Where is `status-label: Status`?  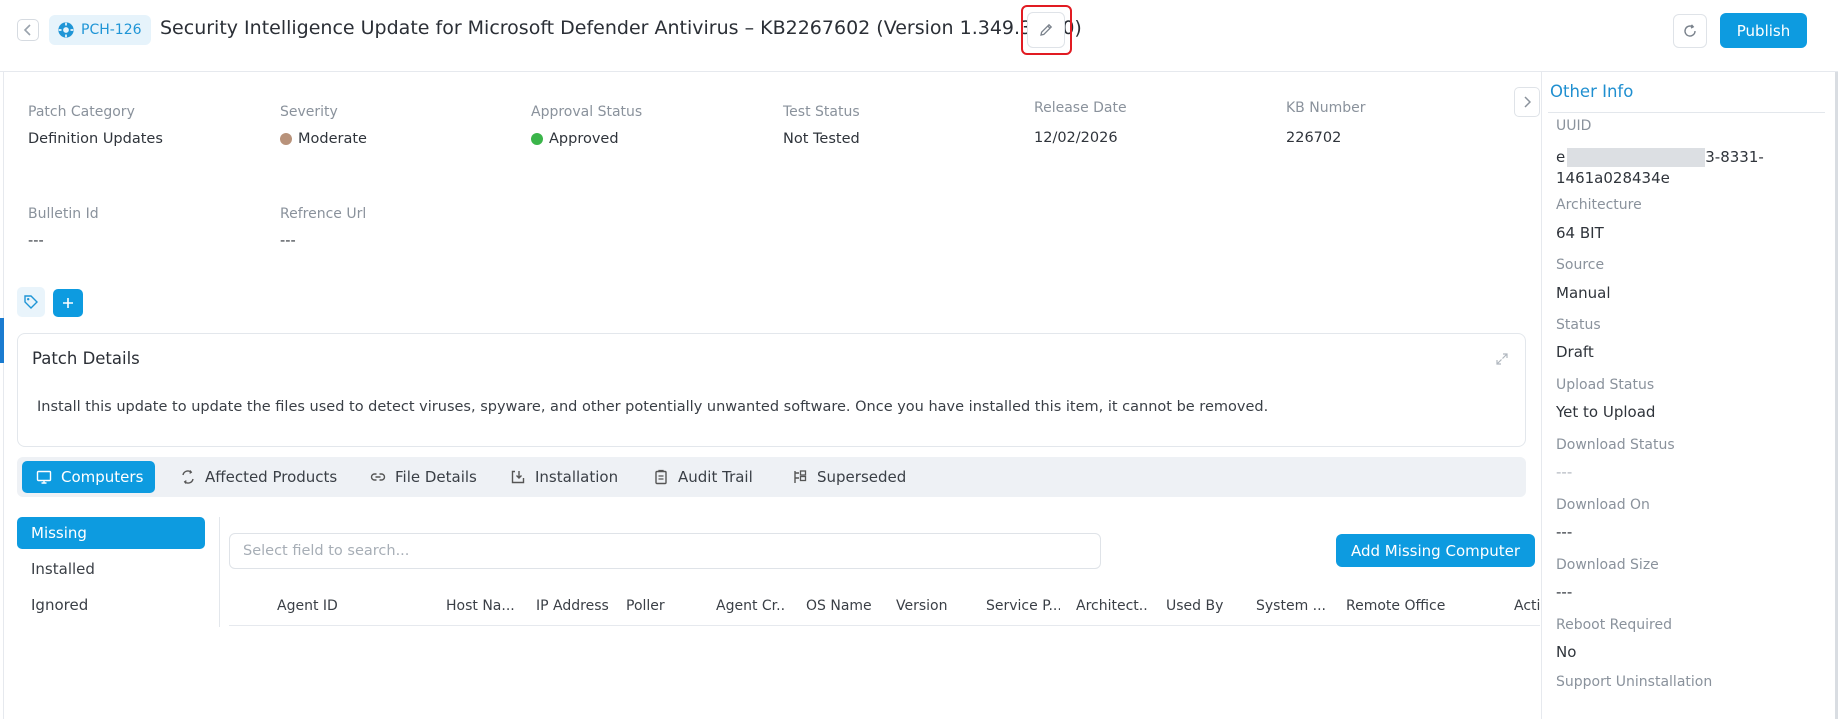
status-label: Status is located at coordinates (1578, 325).